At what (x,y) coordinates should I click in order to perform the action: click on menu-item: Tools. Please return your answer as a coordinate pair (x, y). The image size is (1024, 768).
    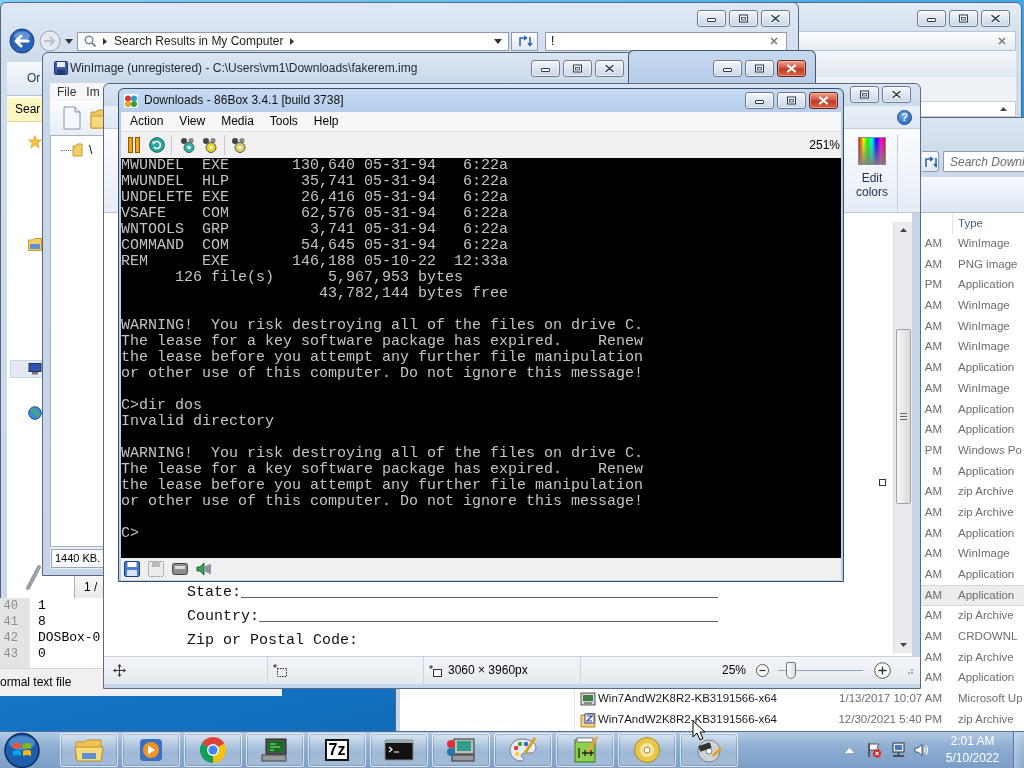
    Looking at the image, I should click on (283, 121).